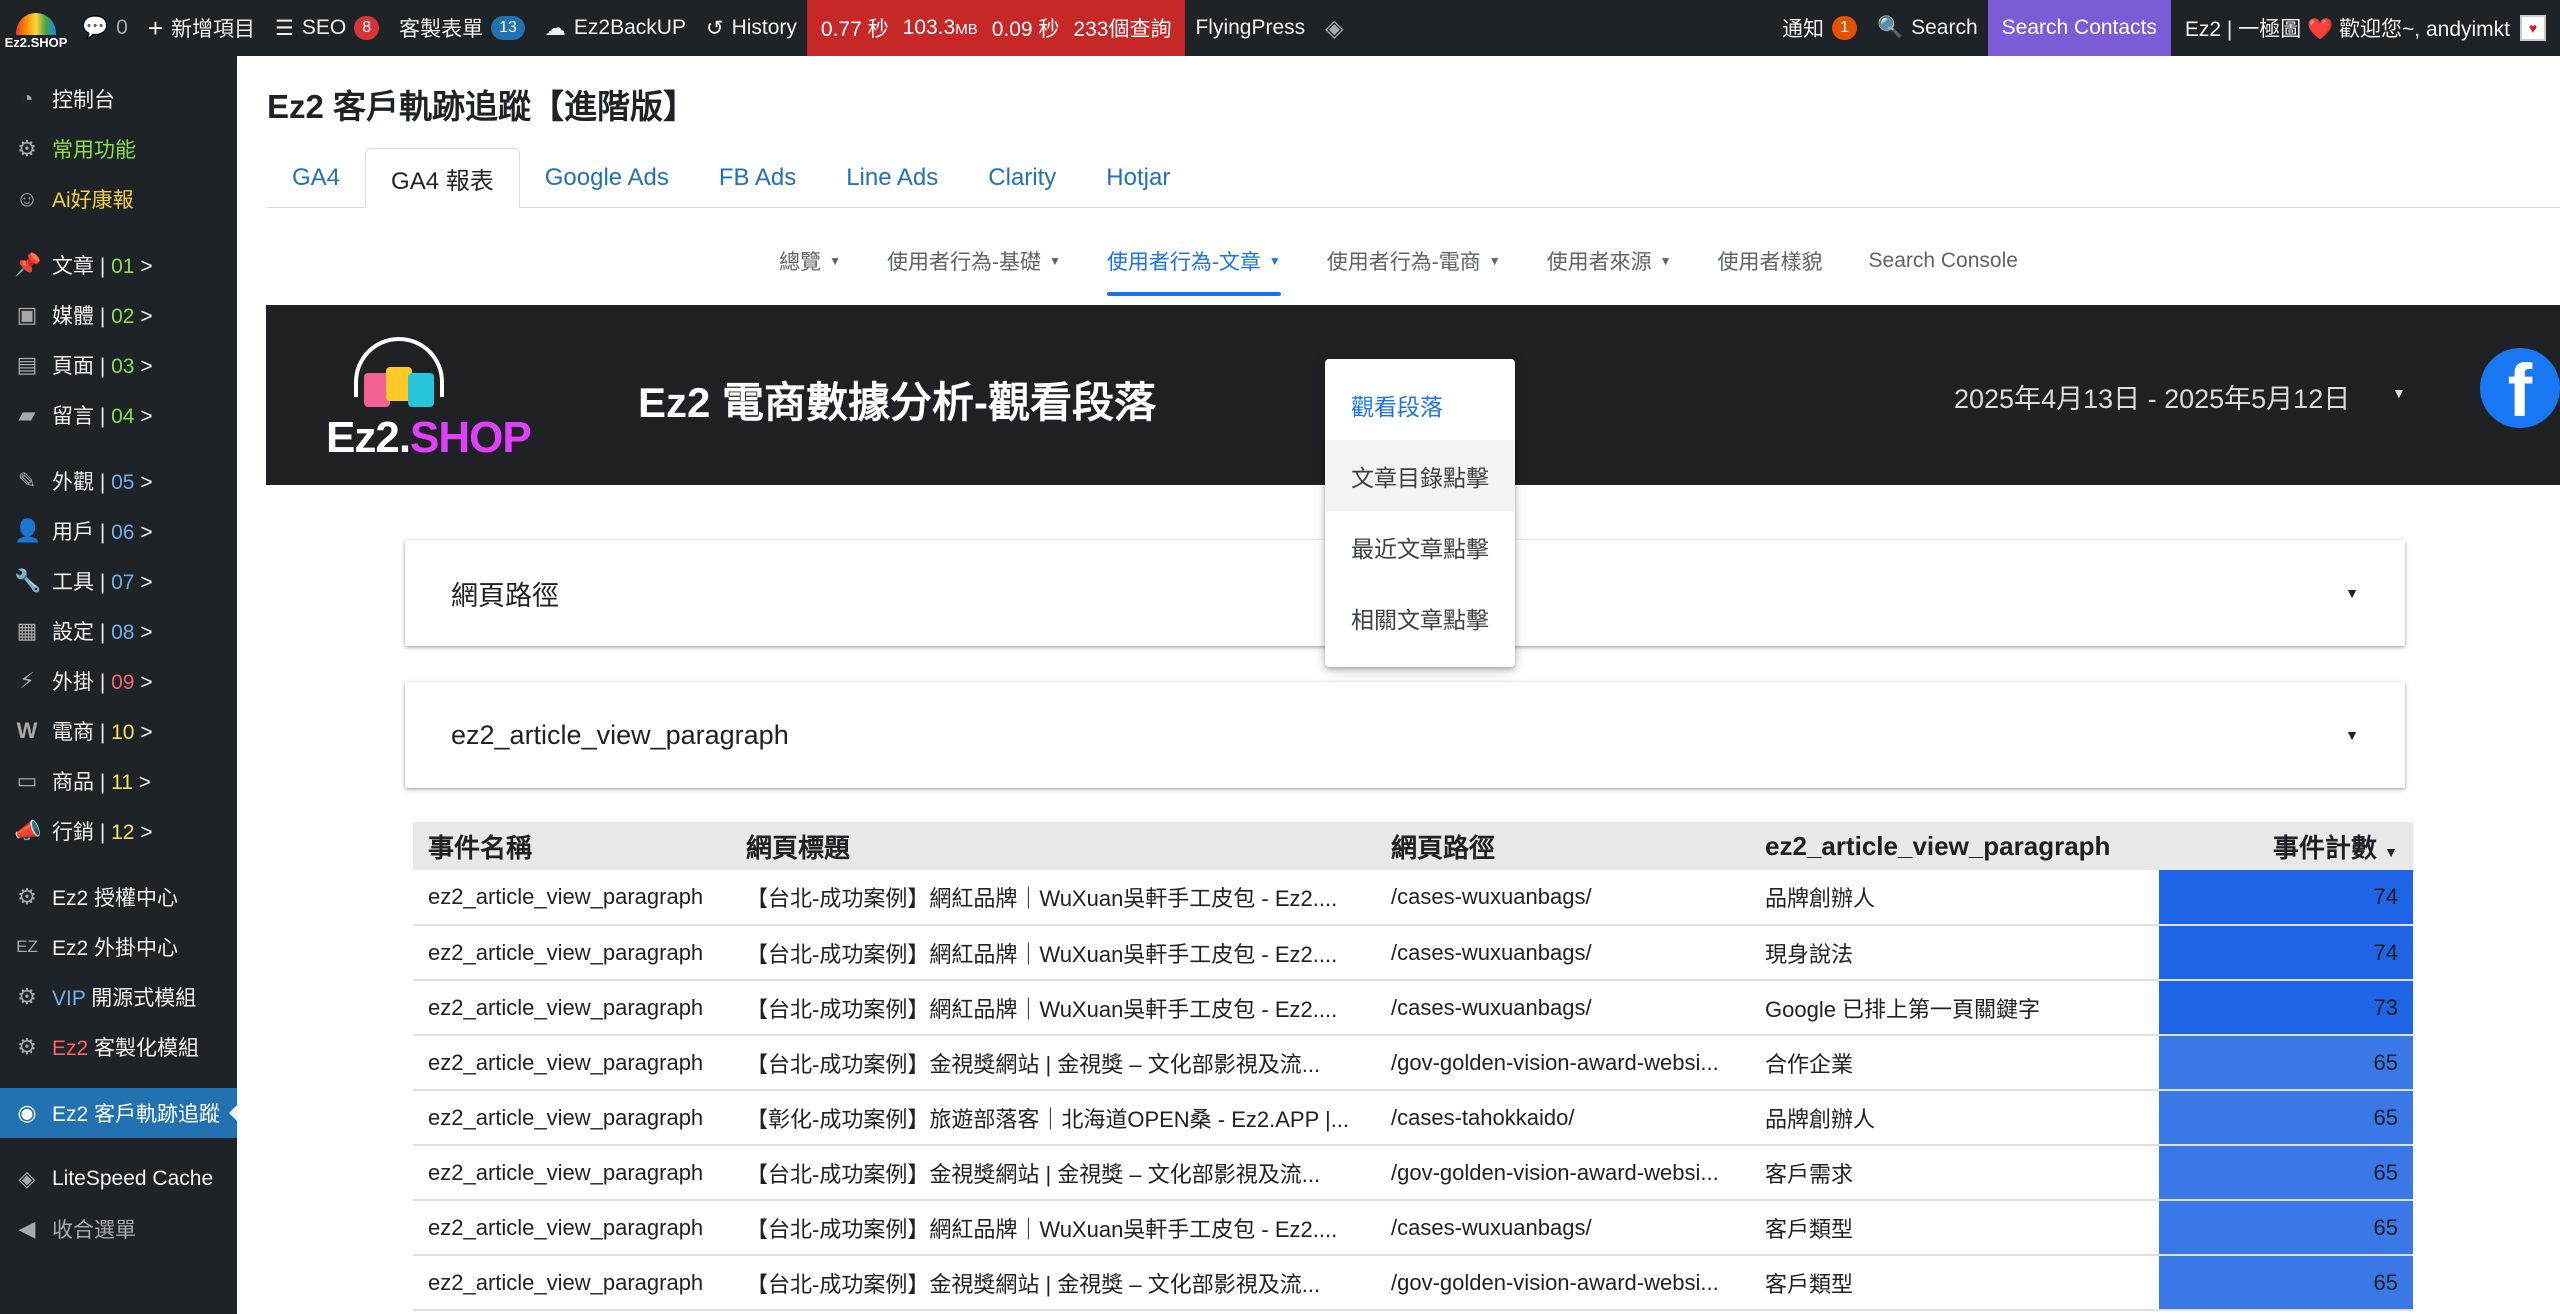 This screenshot has height=1314, width=2560. I want to click on sidebar-item-litespeed: ◈ LiteSpeed Cache, so click(118, 1179).